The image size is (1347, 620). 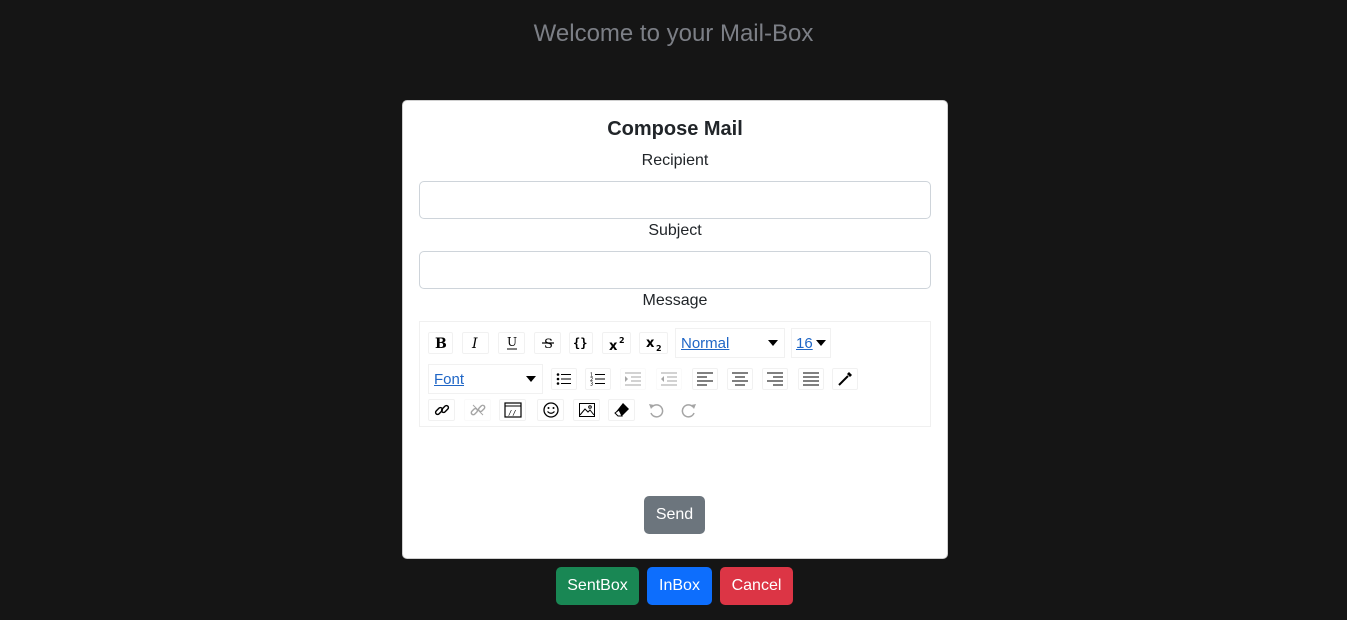 I want to click on svg-text: U, so click(x=512, y=342).